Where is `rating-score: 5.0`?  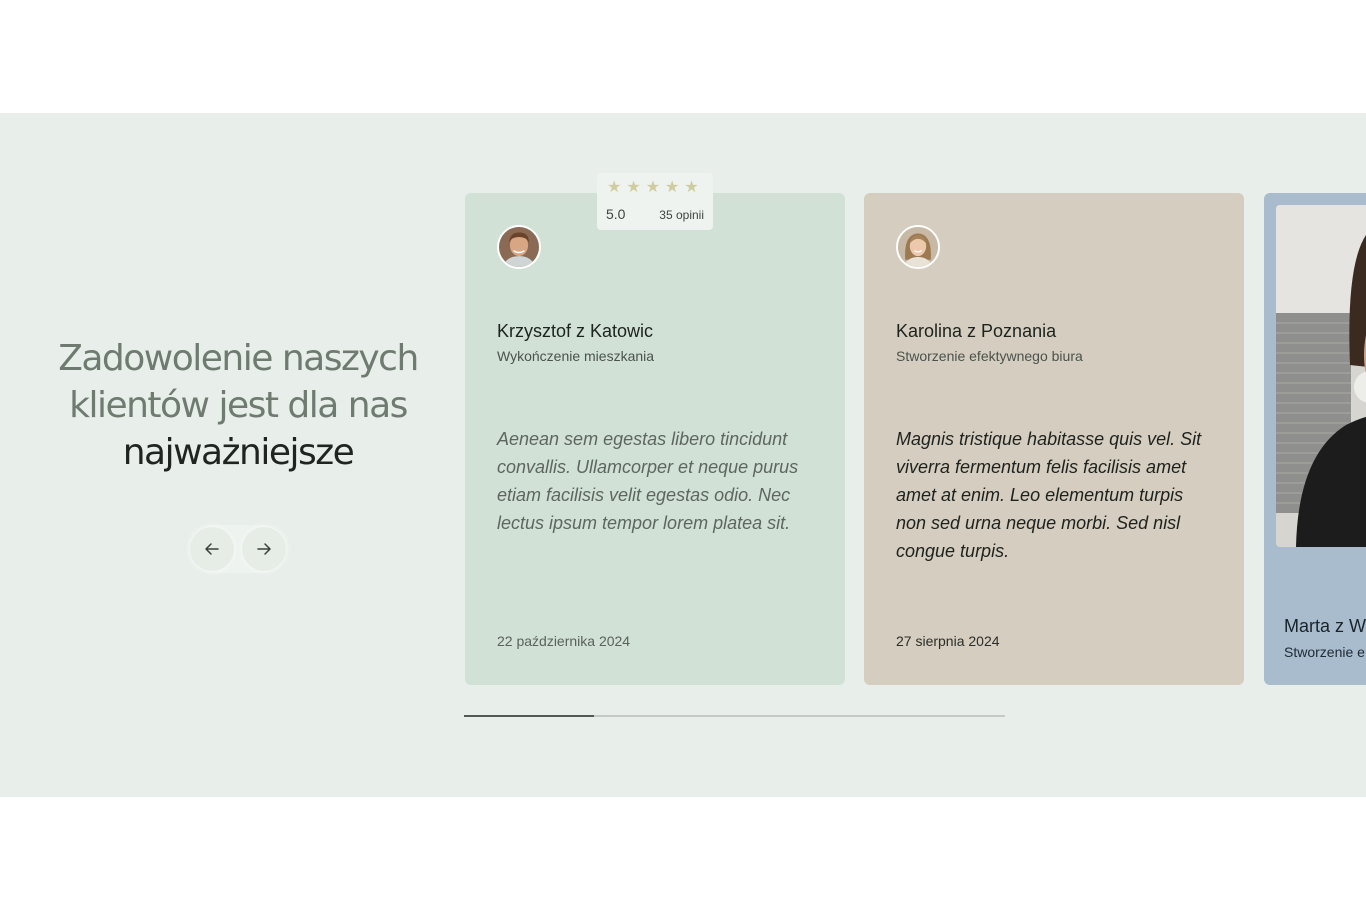
rating-score: 5.0 is located at coordinates (616, 214).